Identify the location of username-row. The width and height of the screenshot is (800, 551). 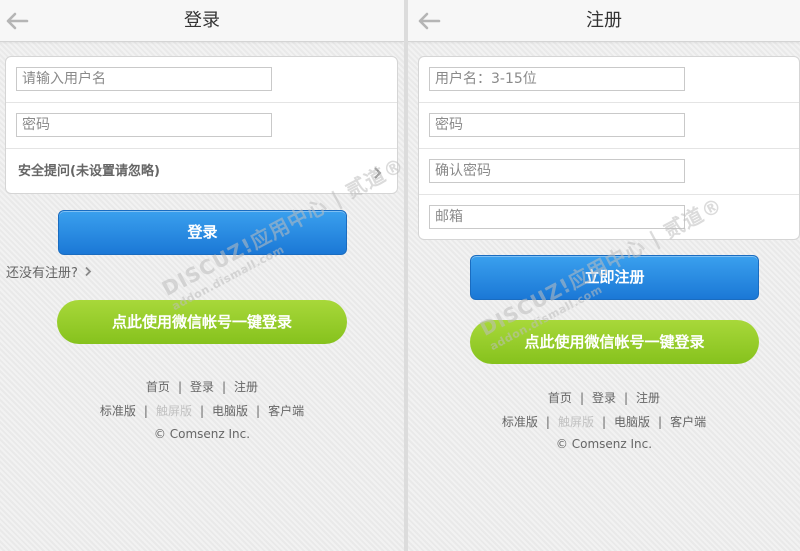
(201, 80).